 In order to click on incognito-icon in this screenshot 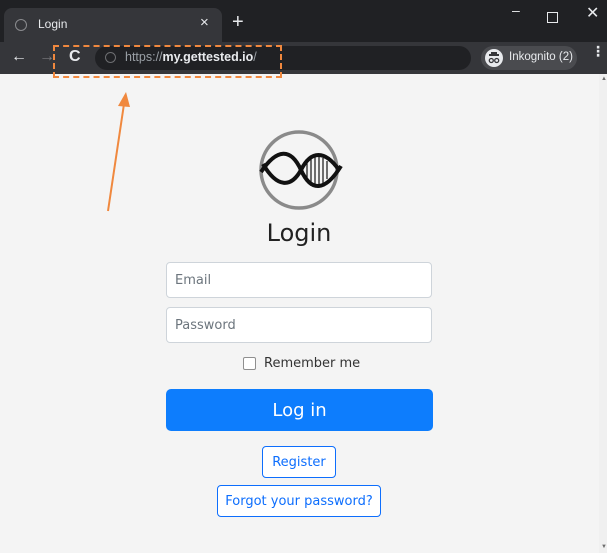, I will do `click(494, 58)`.